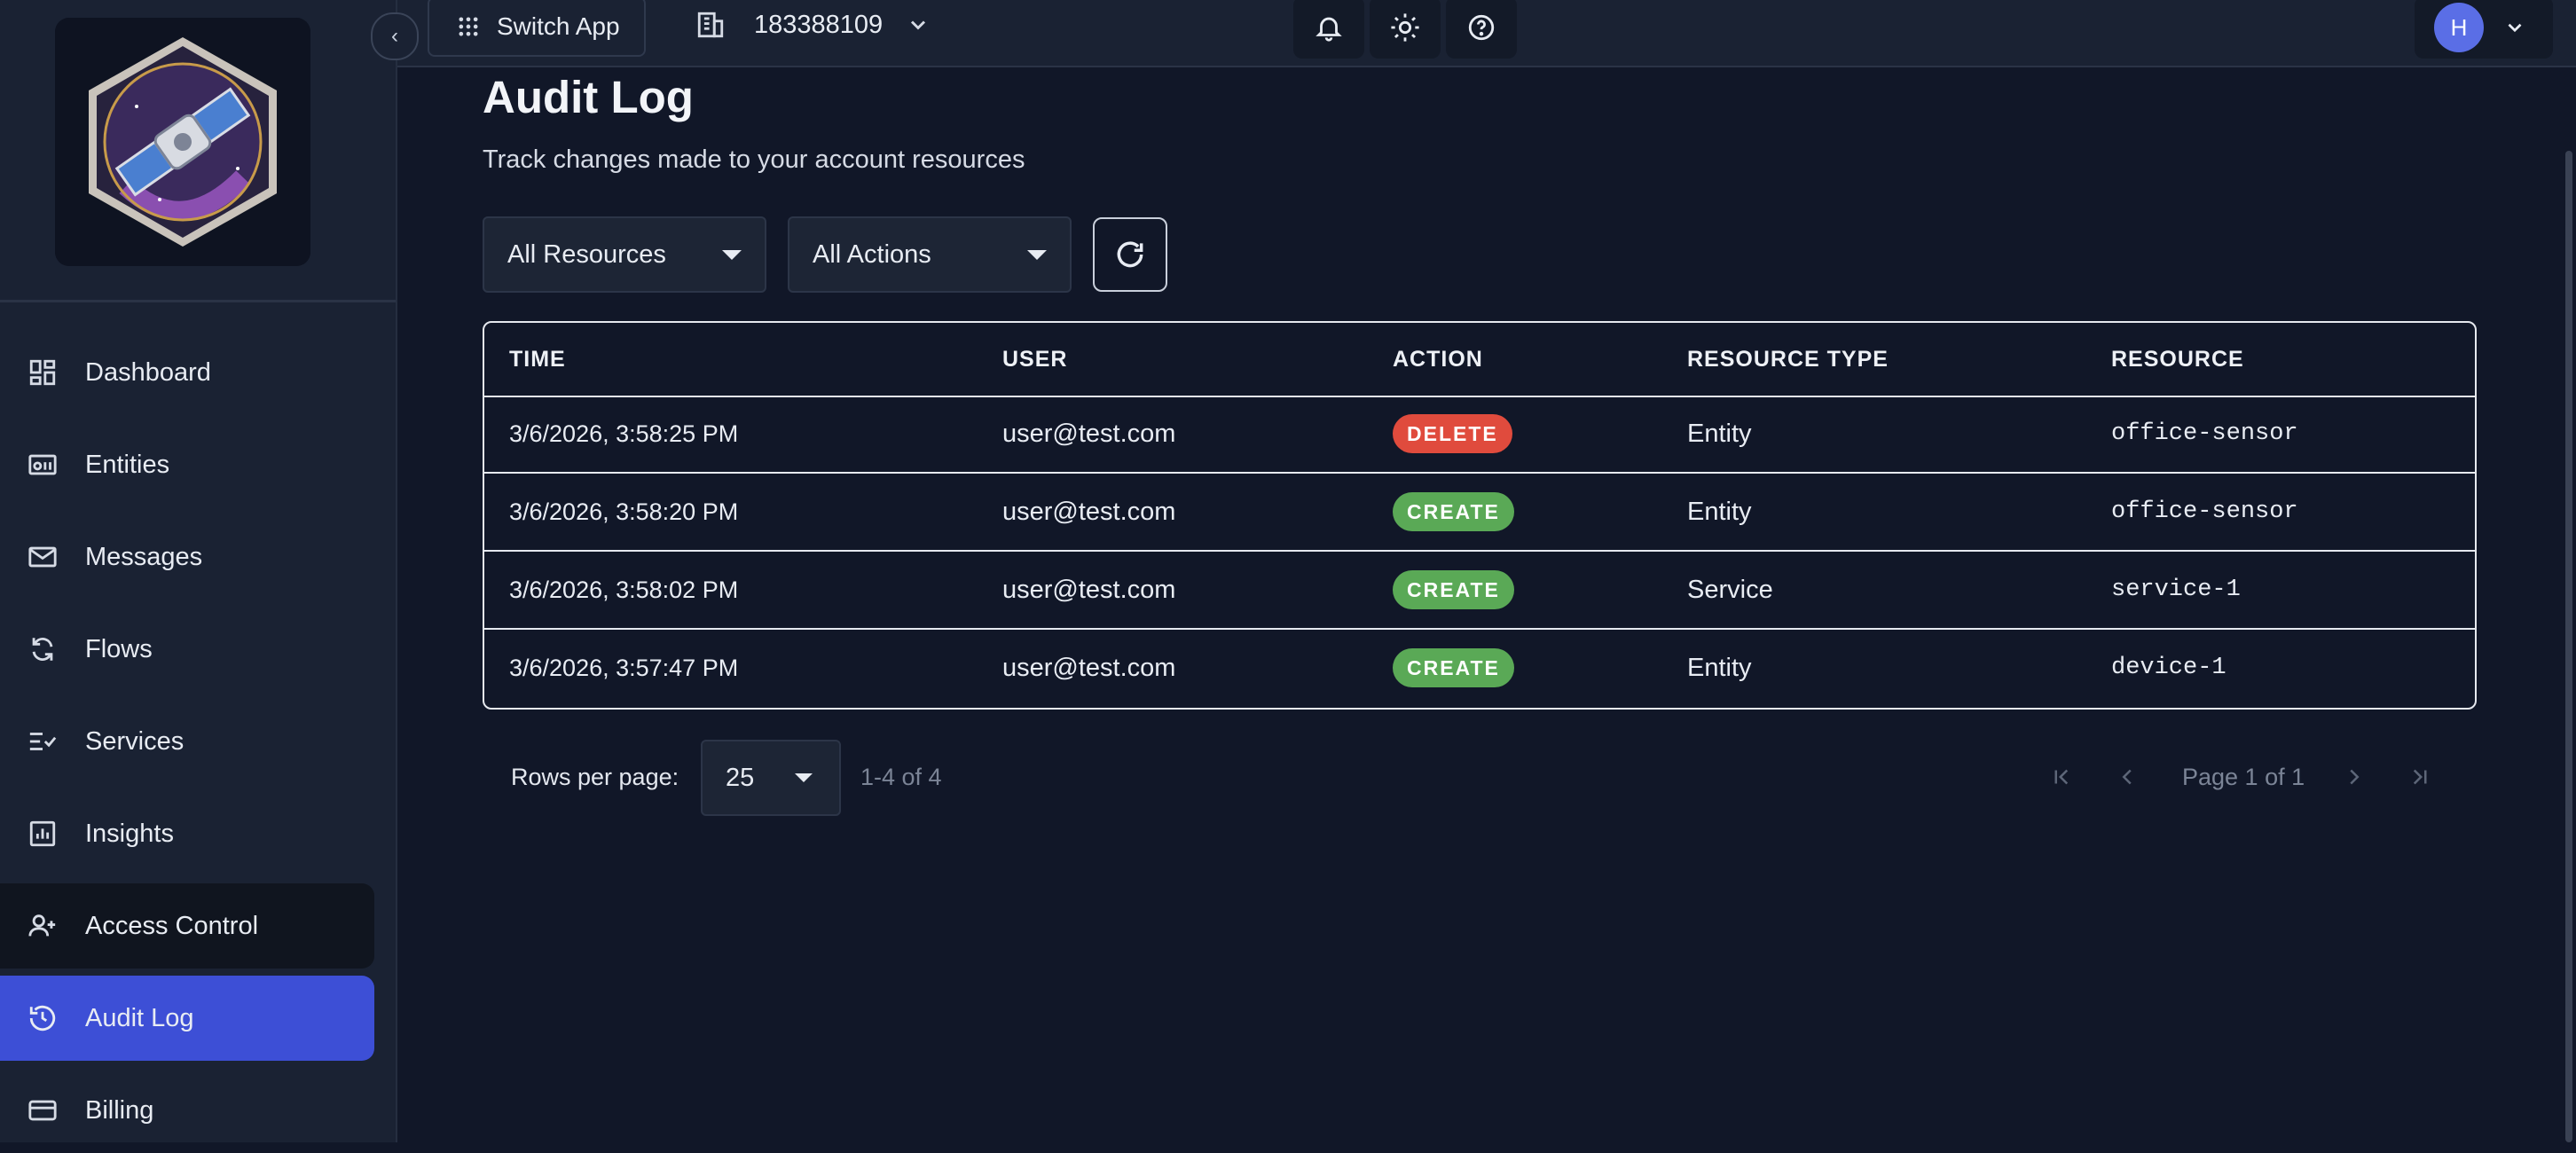 Image resolution: width=2576 pixels, height=1153 pixels. Describe the element at coordinates (558, 26) in the screenshot. I see `switch-app-label: Switch App` at that location.